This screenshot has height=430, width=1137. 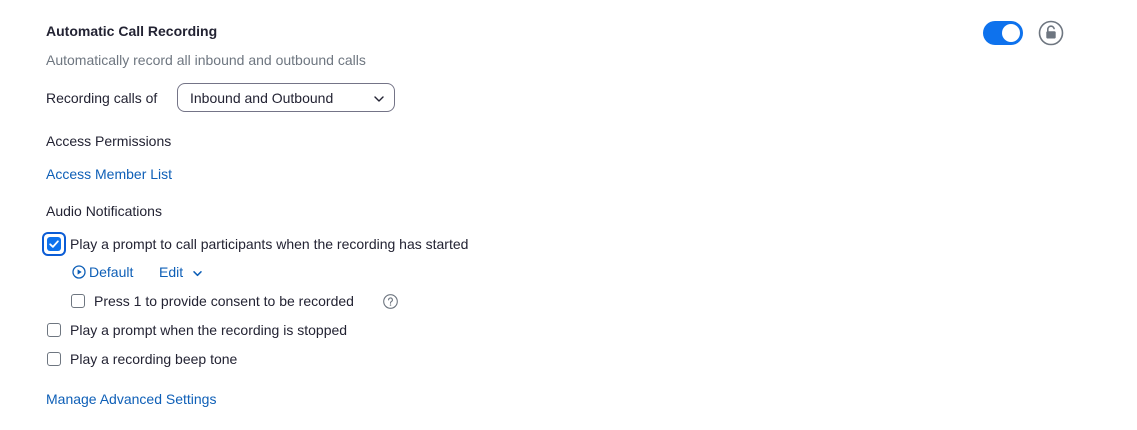 What do you see at coordinates (1011, 33) in the screenshot?
I see `toggle-knob` at bounding box center [1011, 33].